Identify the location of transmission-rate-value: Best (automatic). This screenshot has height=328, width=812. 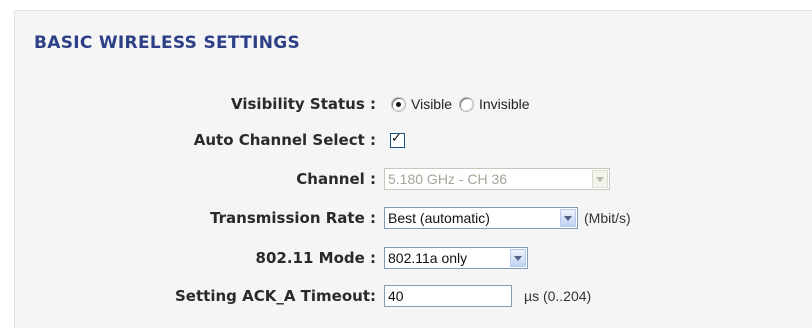
(439, 218).